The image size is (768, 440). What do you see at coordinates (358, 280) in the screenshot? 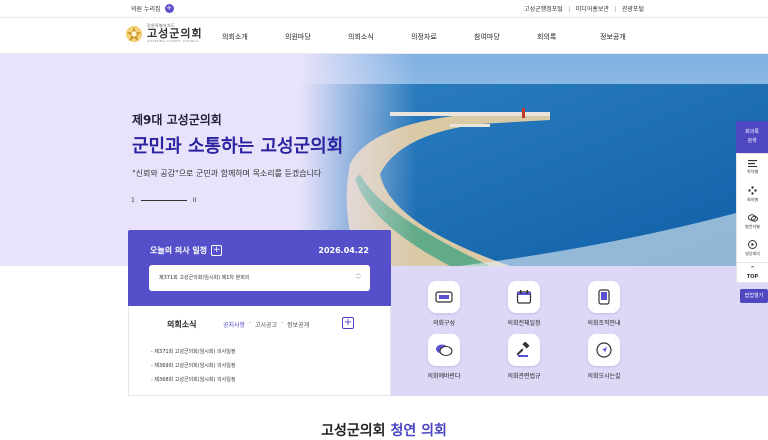
I see `chevron-down-icon: ﹀` at bounding box center [358, 280].